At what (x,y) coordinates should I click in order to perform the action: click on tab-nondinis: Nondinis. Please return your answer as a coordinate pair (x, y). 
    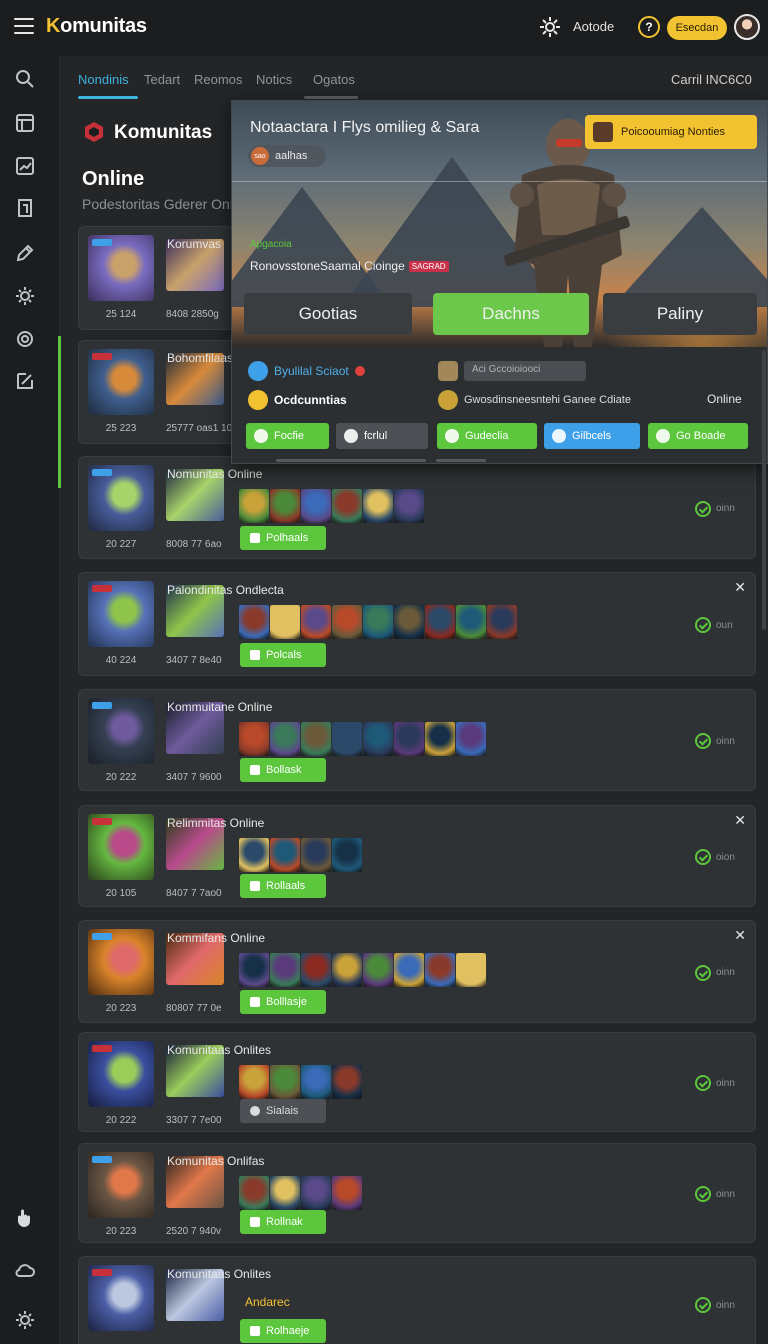
    Looking at the image, I should click on (103, 79).